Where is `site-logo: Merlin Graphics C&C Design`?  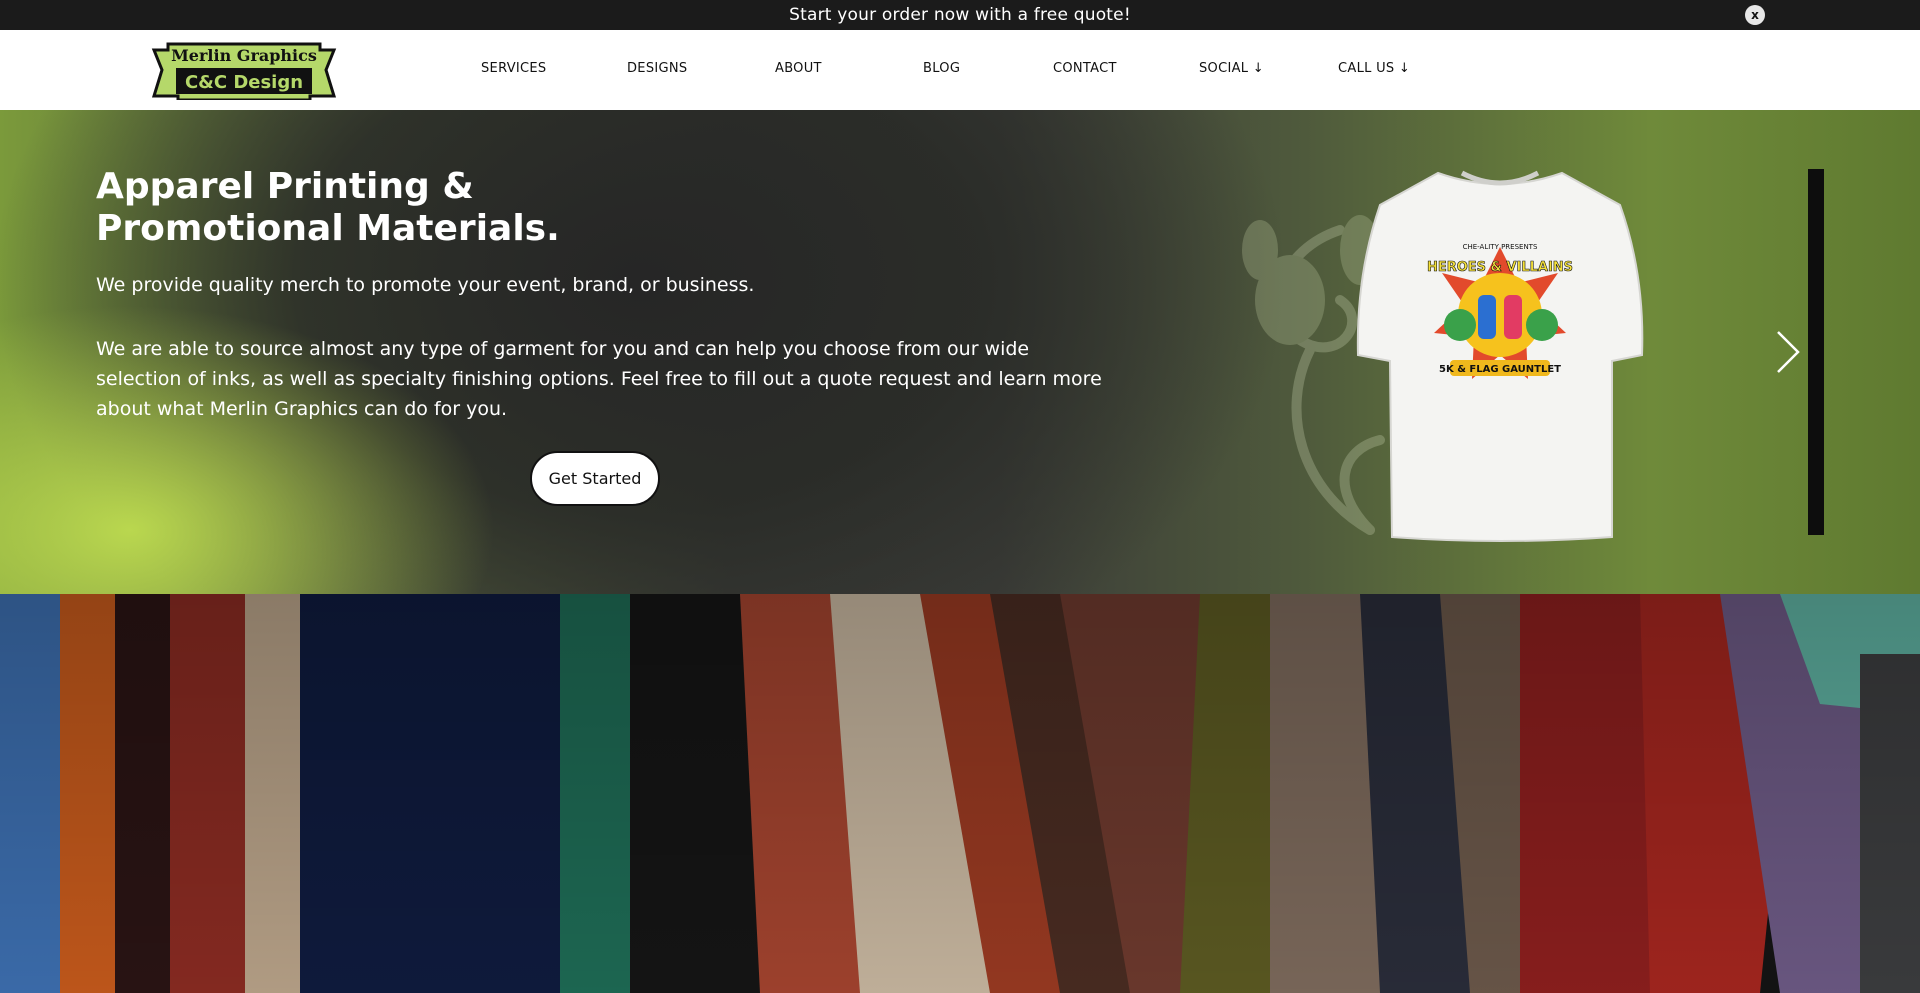
site-logo: Merlin Graphics C&C Design is located at coordinates (244, 71).